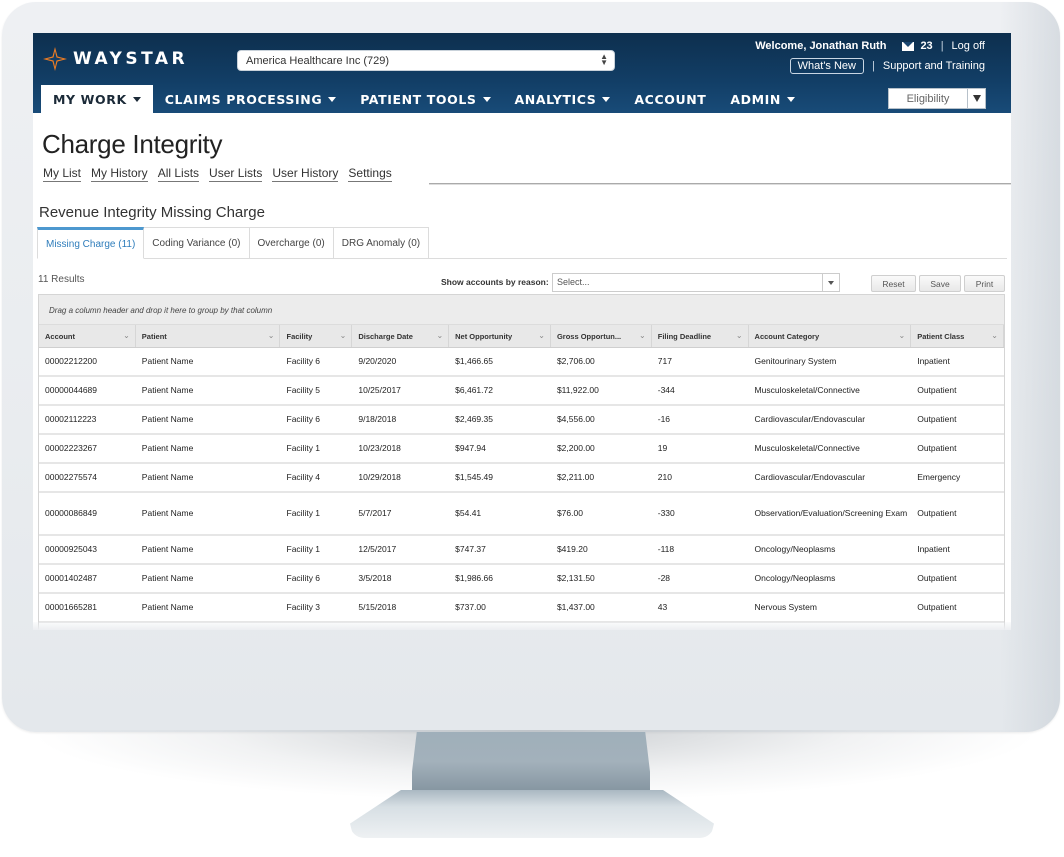 This screenshot has height=857, width=1064. Describe the element at coordinates (831, 513) in the screenshot. I see `cell-account-category: Observation/Evaluation/Screening Exam` at that location.